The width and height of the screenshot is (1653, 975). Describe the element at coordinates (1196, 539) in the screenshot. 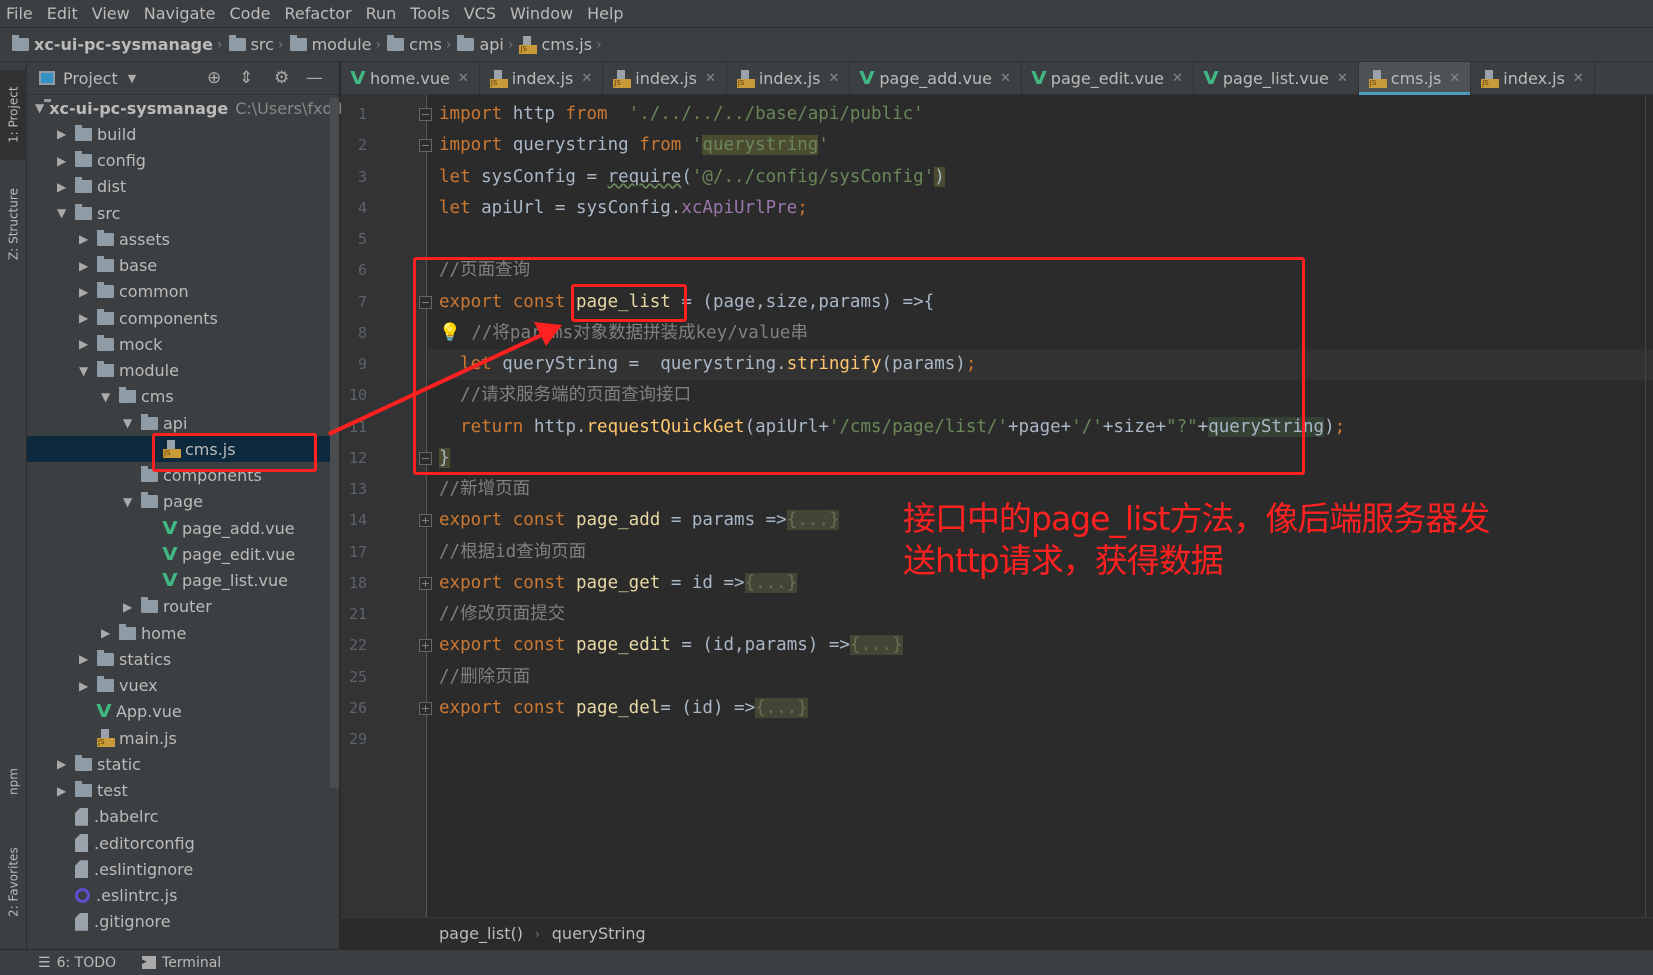

I see `annotation-text: 接口中的page_list方法，像后端服务器发 送http请求，获得数据` at that location.